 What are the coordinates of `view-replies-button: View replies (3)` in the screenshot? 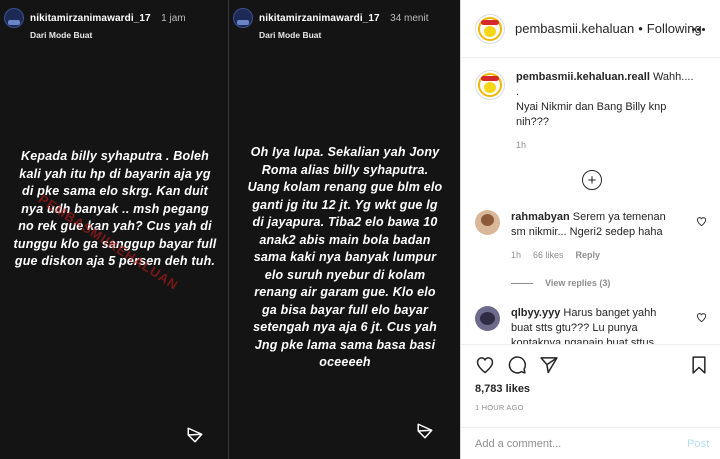 It's located at (560, 283).